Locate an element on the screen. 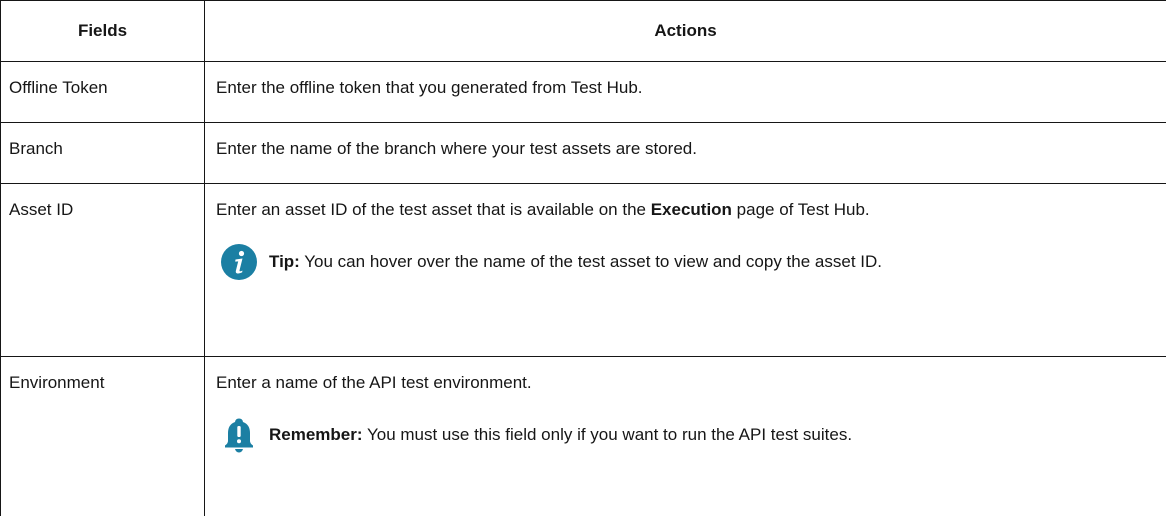  field-cell: Environment is located at coordinates (103, 436).